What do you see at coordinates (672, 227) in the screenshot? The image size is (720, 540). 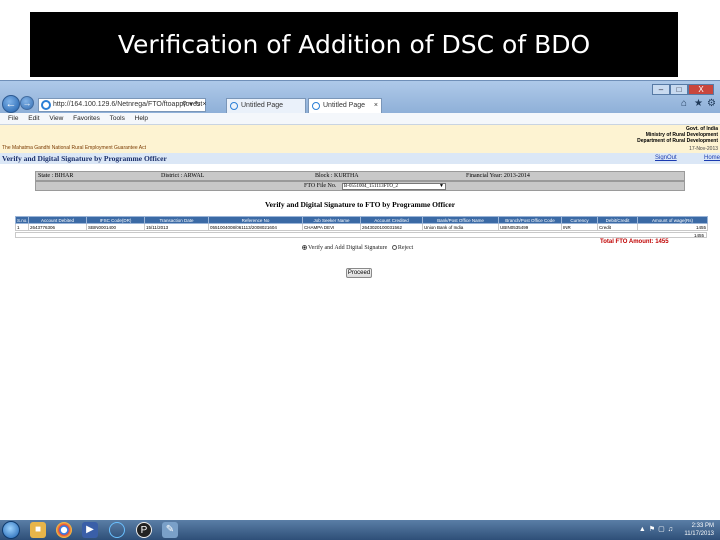 I see `table-cell: 1455` at bounding box center [672, 227].